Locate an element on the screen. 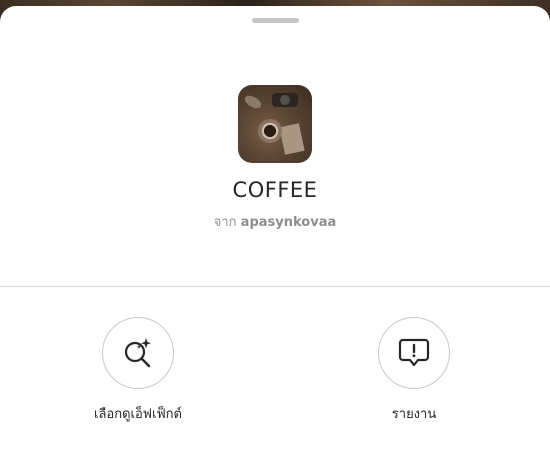  report-circle is located at coordinates (414, 353).